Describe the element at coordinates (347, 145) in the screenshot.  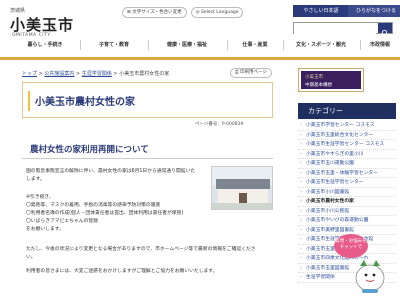
I see `category-item: 小美玉市生涯学習センター コスモス` at that location.